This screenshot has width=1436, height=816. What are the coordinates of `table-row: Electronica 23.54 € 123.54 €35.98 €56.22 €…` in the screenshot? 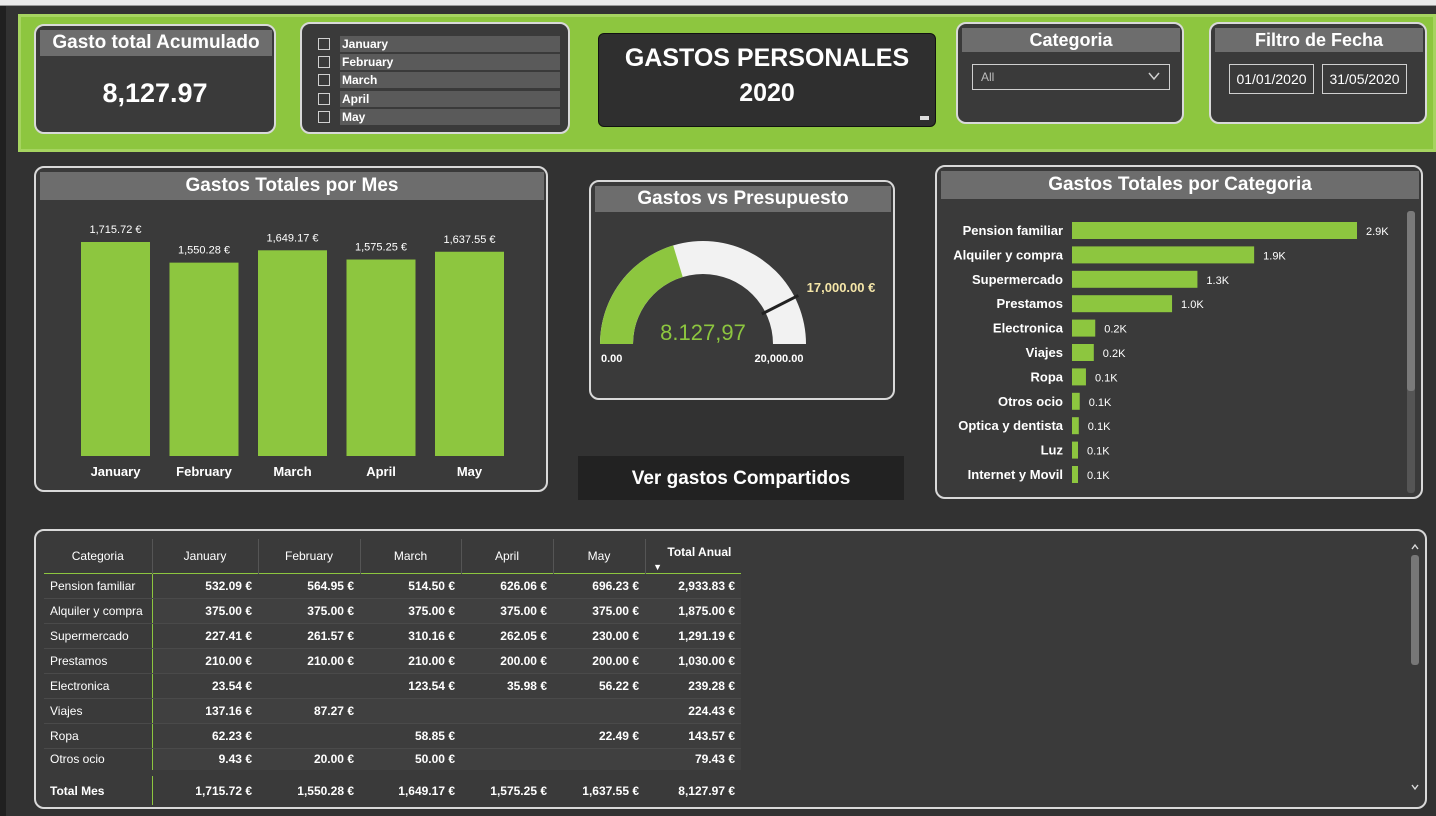 It's located at (392, 686).